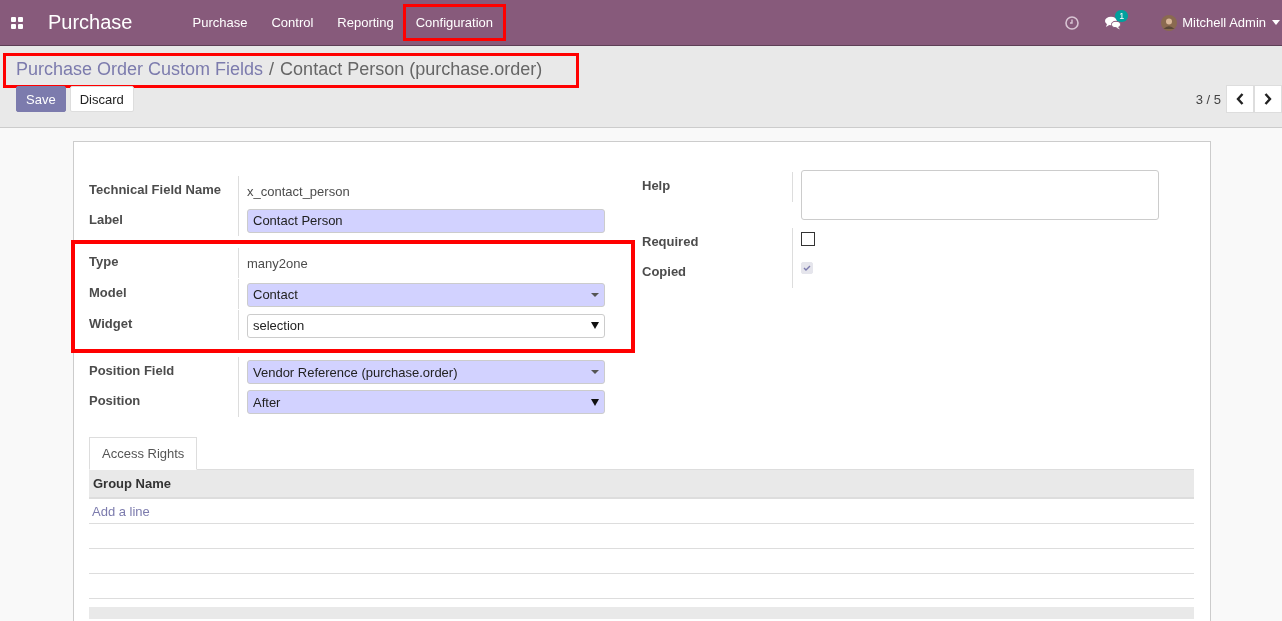 The height and width of the screenshot is (621, 1282). I want to click on select-field: selection, so click(426, 325).